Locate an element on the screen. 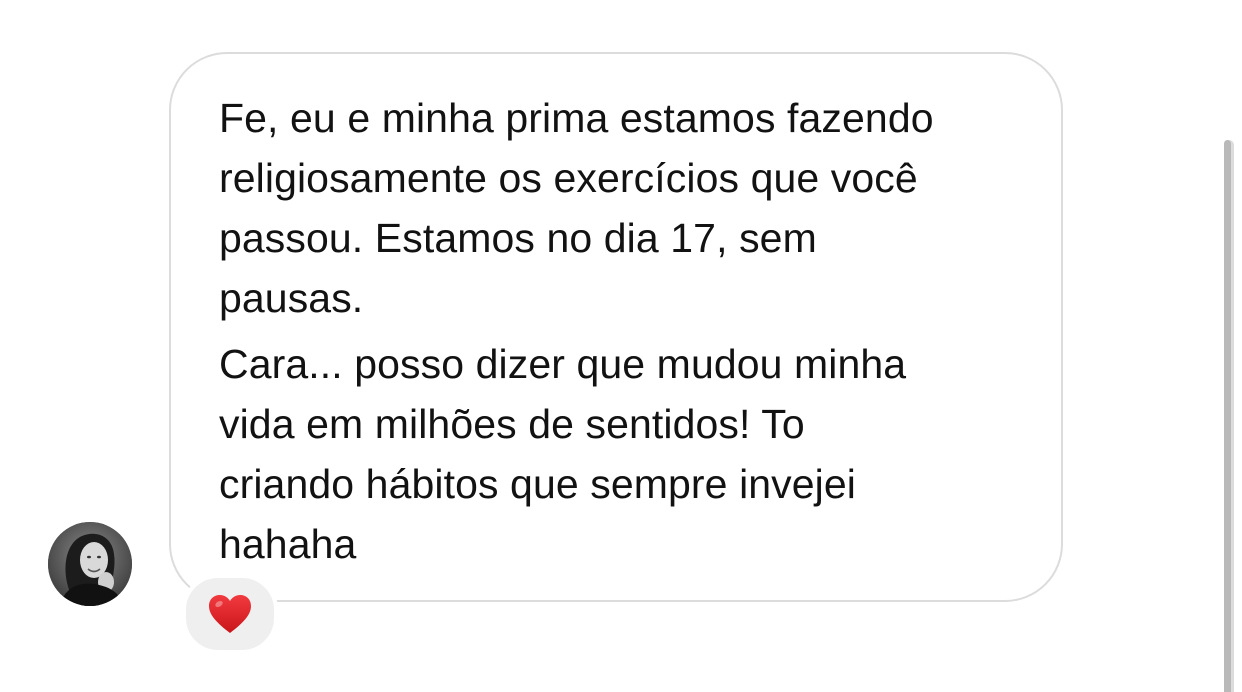 Image resolution: width=1242 pixels, height=692 pixels. red-heart-icon is located at coordinates (230, 614).